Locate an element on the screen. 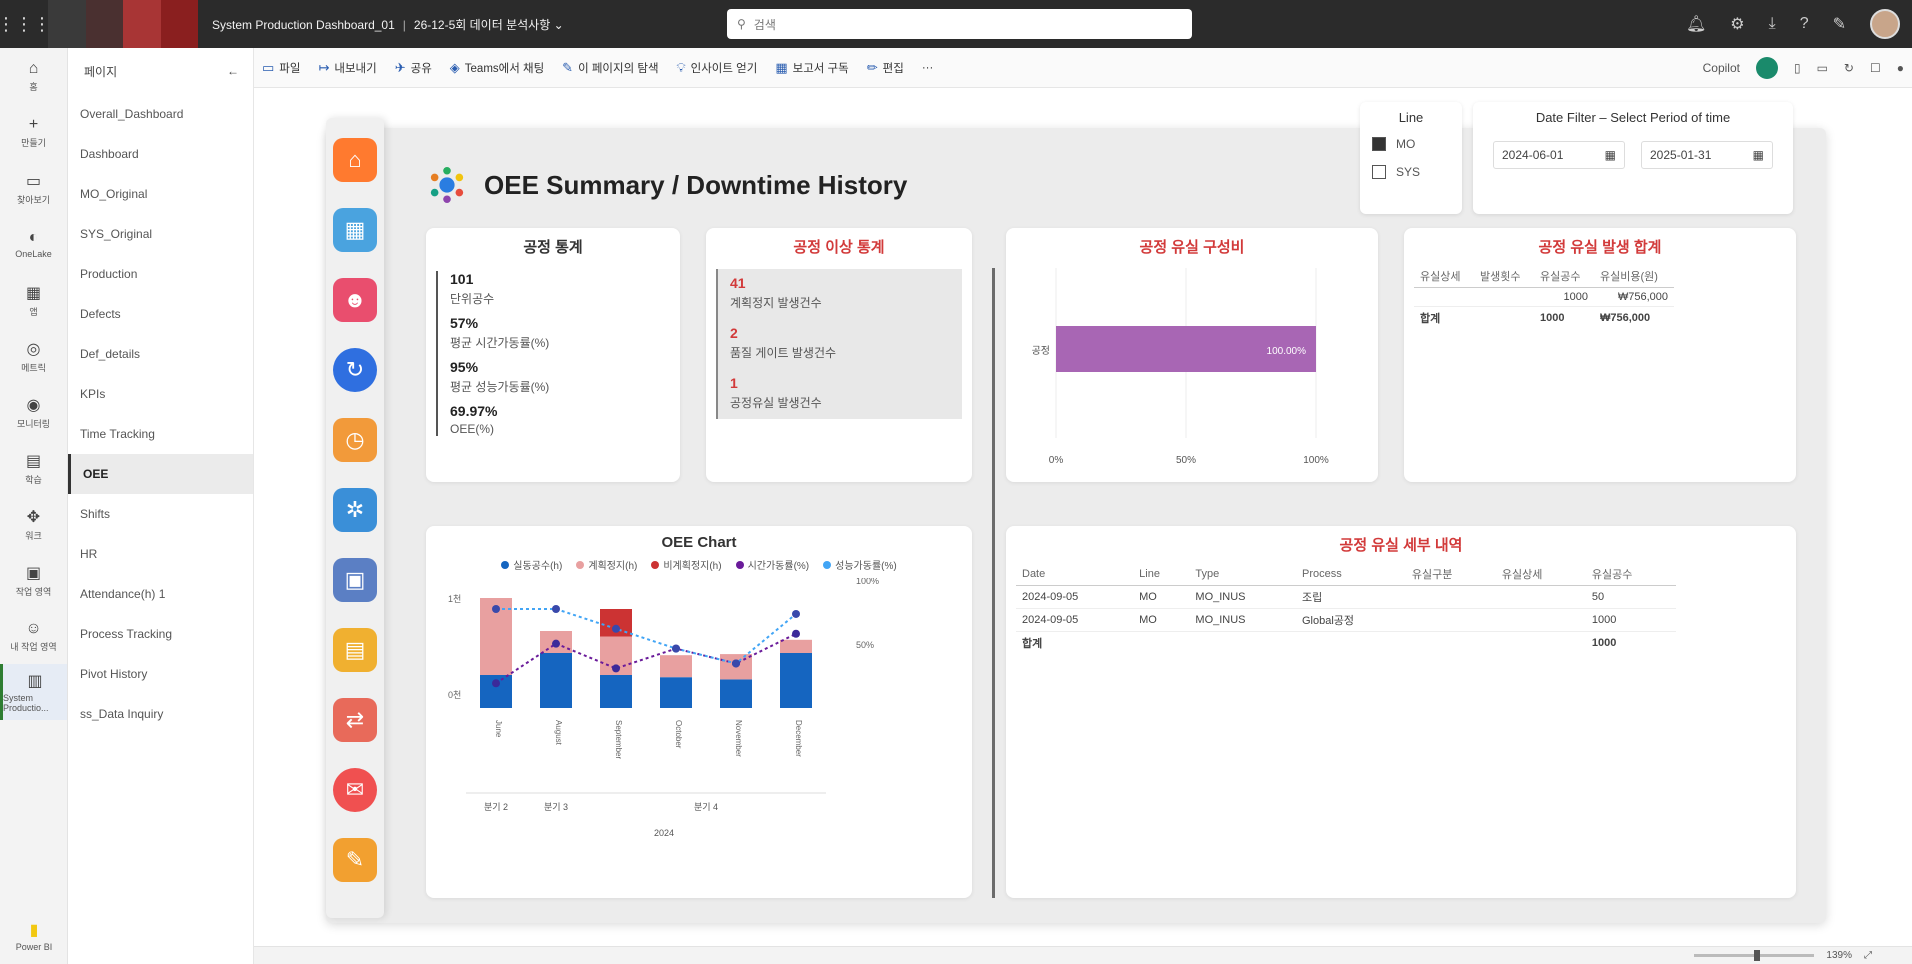 This screenshot has width=1912, height=964. zoom-slider is located at coordinates (1754, 955).